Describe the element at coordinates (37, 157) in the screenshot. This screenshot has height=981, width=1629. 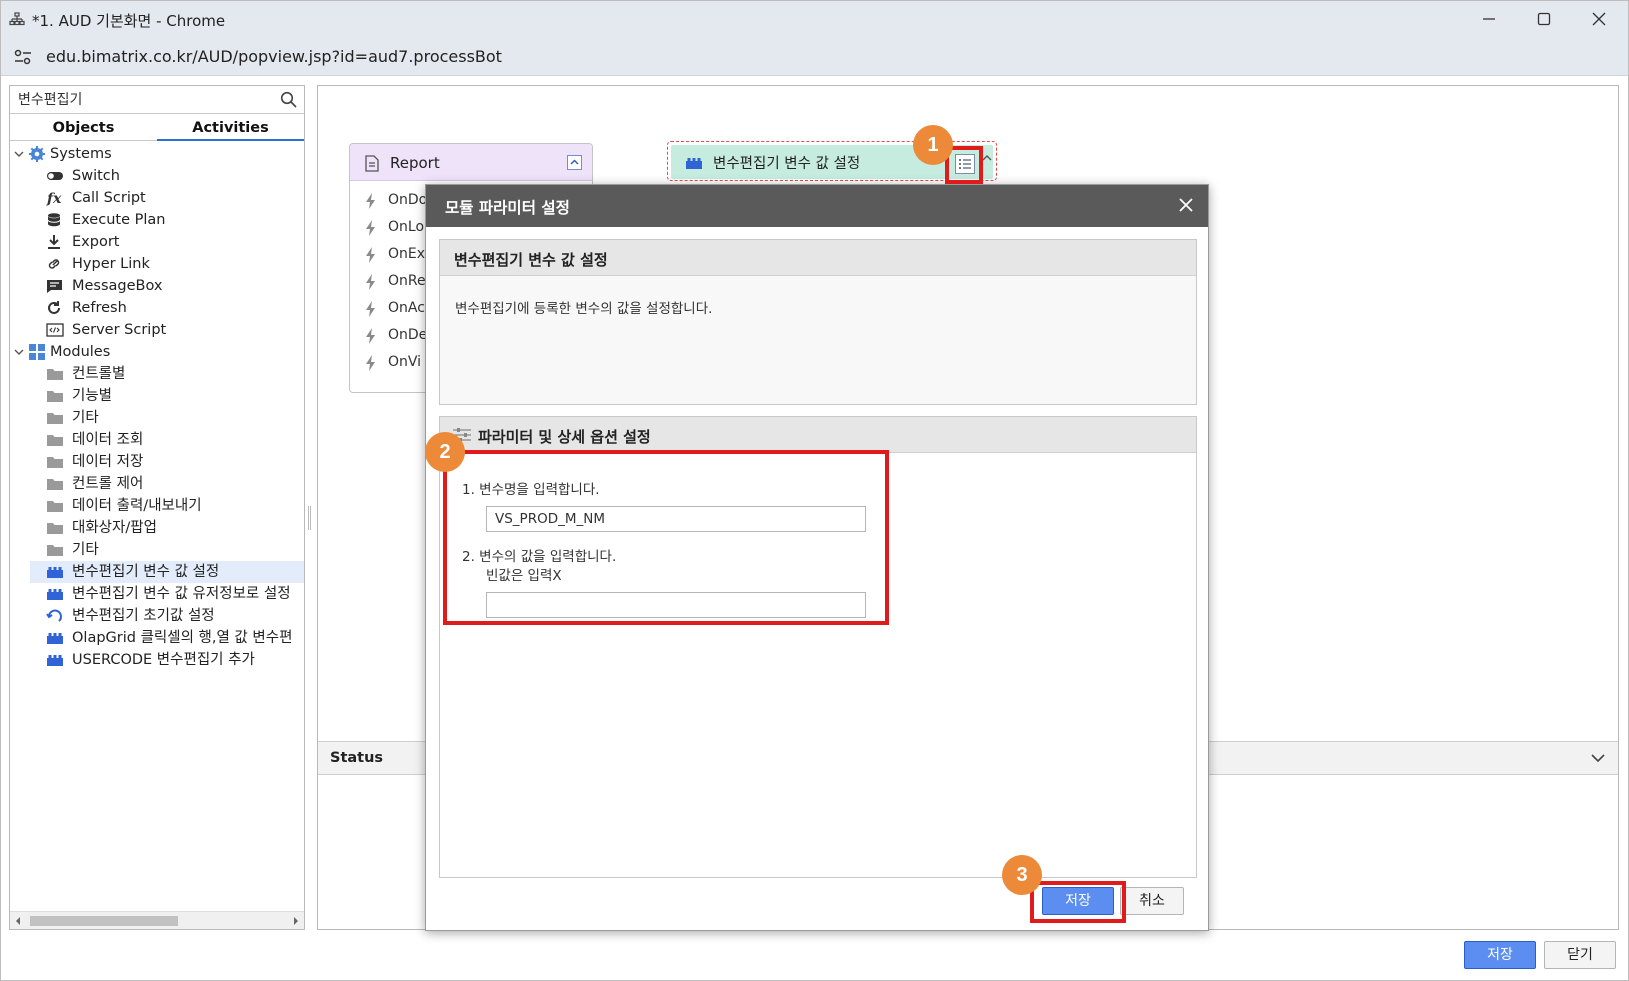
I see `gear-icon` at that location.